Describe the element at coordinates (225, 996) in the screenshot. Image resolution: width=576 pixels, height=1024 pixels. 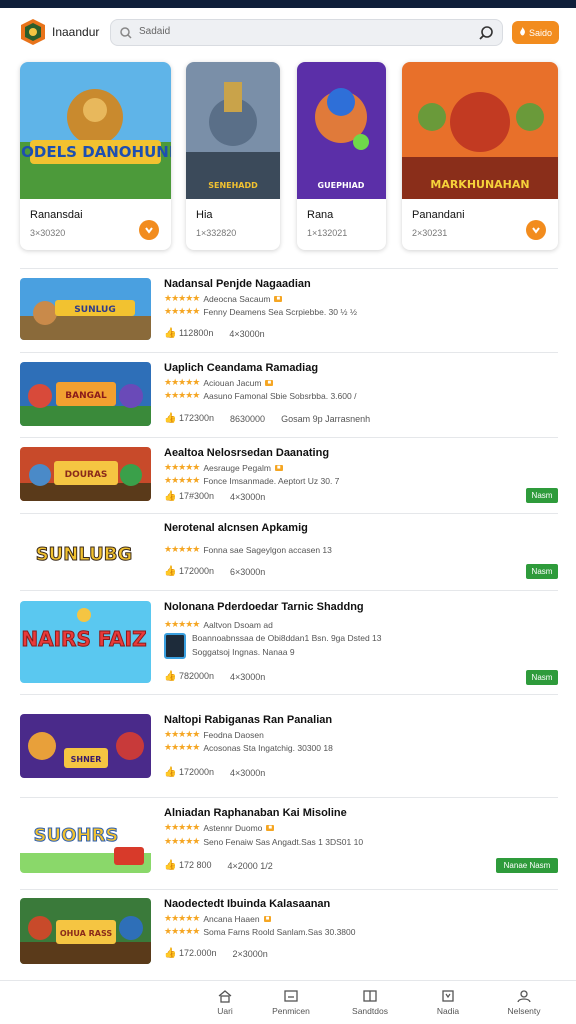
I see `home-icon` at that location.